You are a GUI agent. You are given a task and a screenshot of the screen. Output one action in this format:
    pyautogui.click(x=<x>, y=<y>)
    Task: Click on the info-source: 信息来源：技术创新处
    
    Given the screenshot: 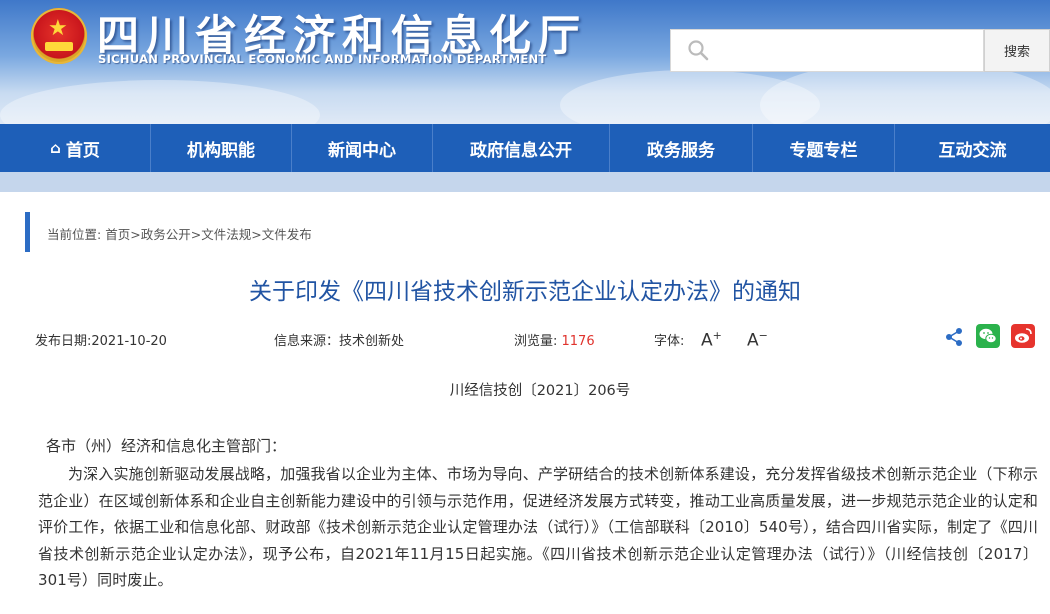 What is the action you would take?
    pyautogui.click(x=339, y=339)
    